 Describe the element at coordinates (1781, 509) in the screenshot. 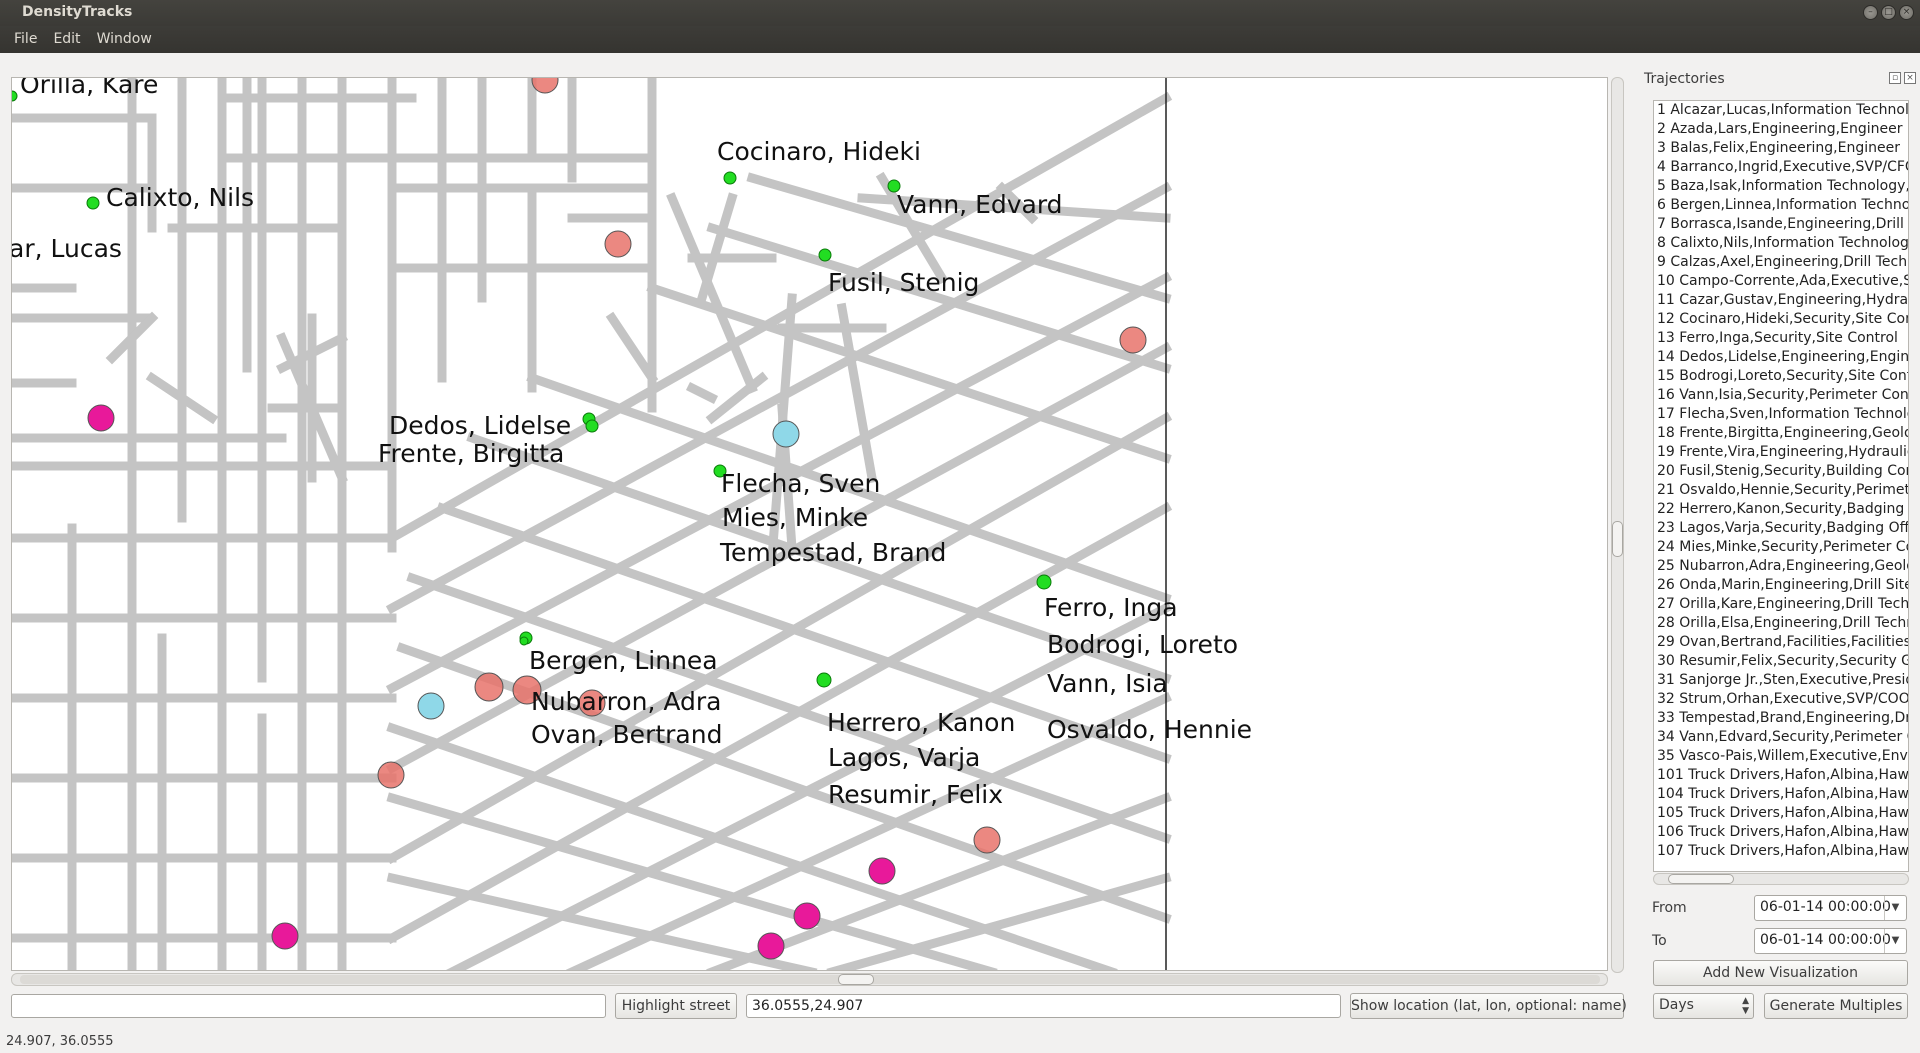

I see `trajectory-item: 22 Herrero,Kanon,Security,Badging Office` at that location.